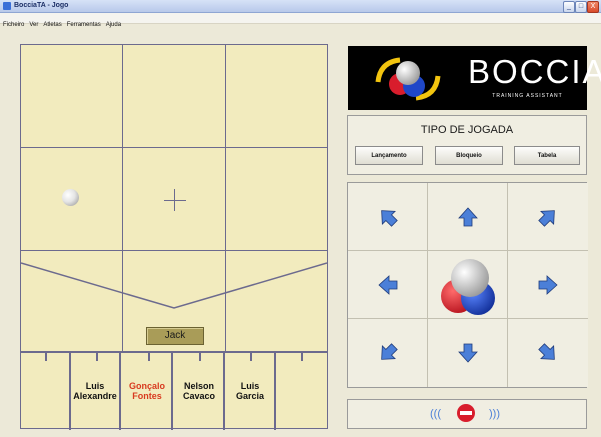  What do you see at coordinates (70, 197) in the screenshot?
I see `white-ball-icon` at bounding box center [70, 197].